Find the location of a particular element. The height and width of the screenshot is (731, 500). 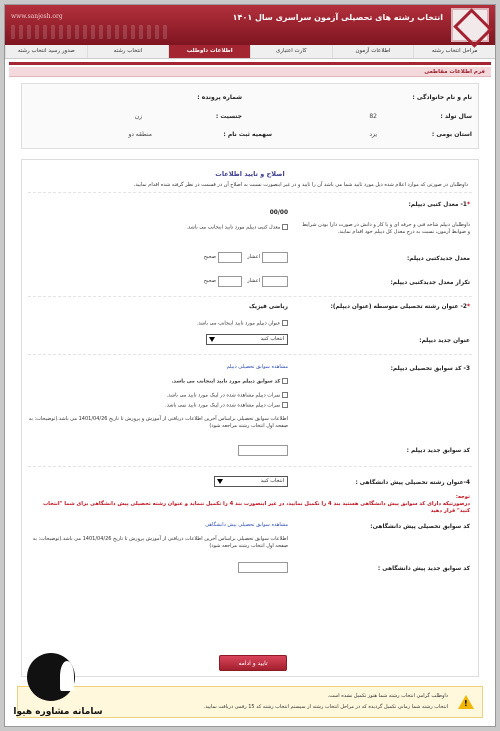

gender-label: جنسیت : is located at coordinates (228, 116).